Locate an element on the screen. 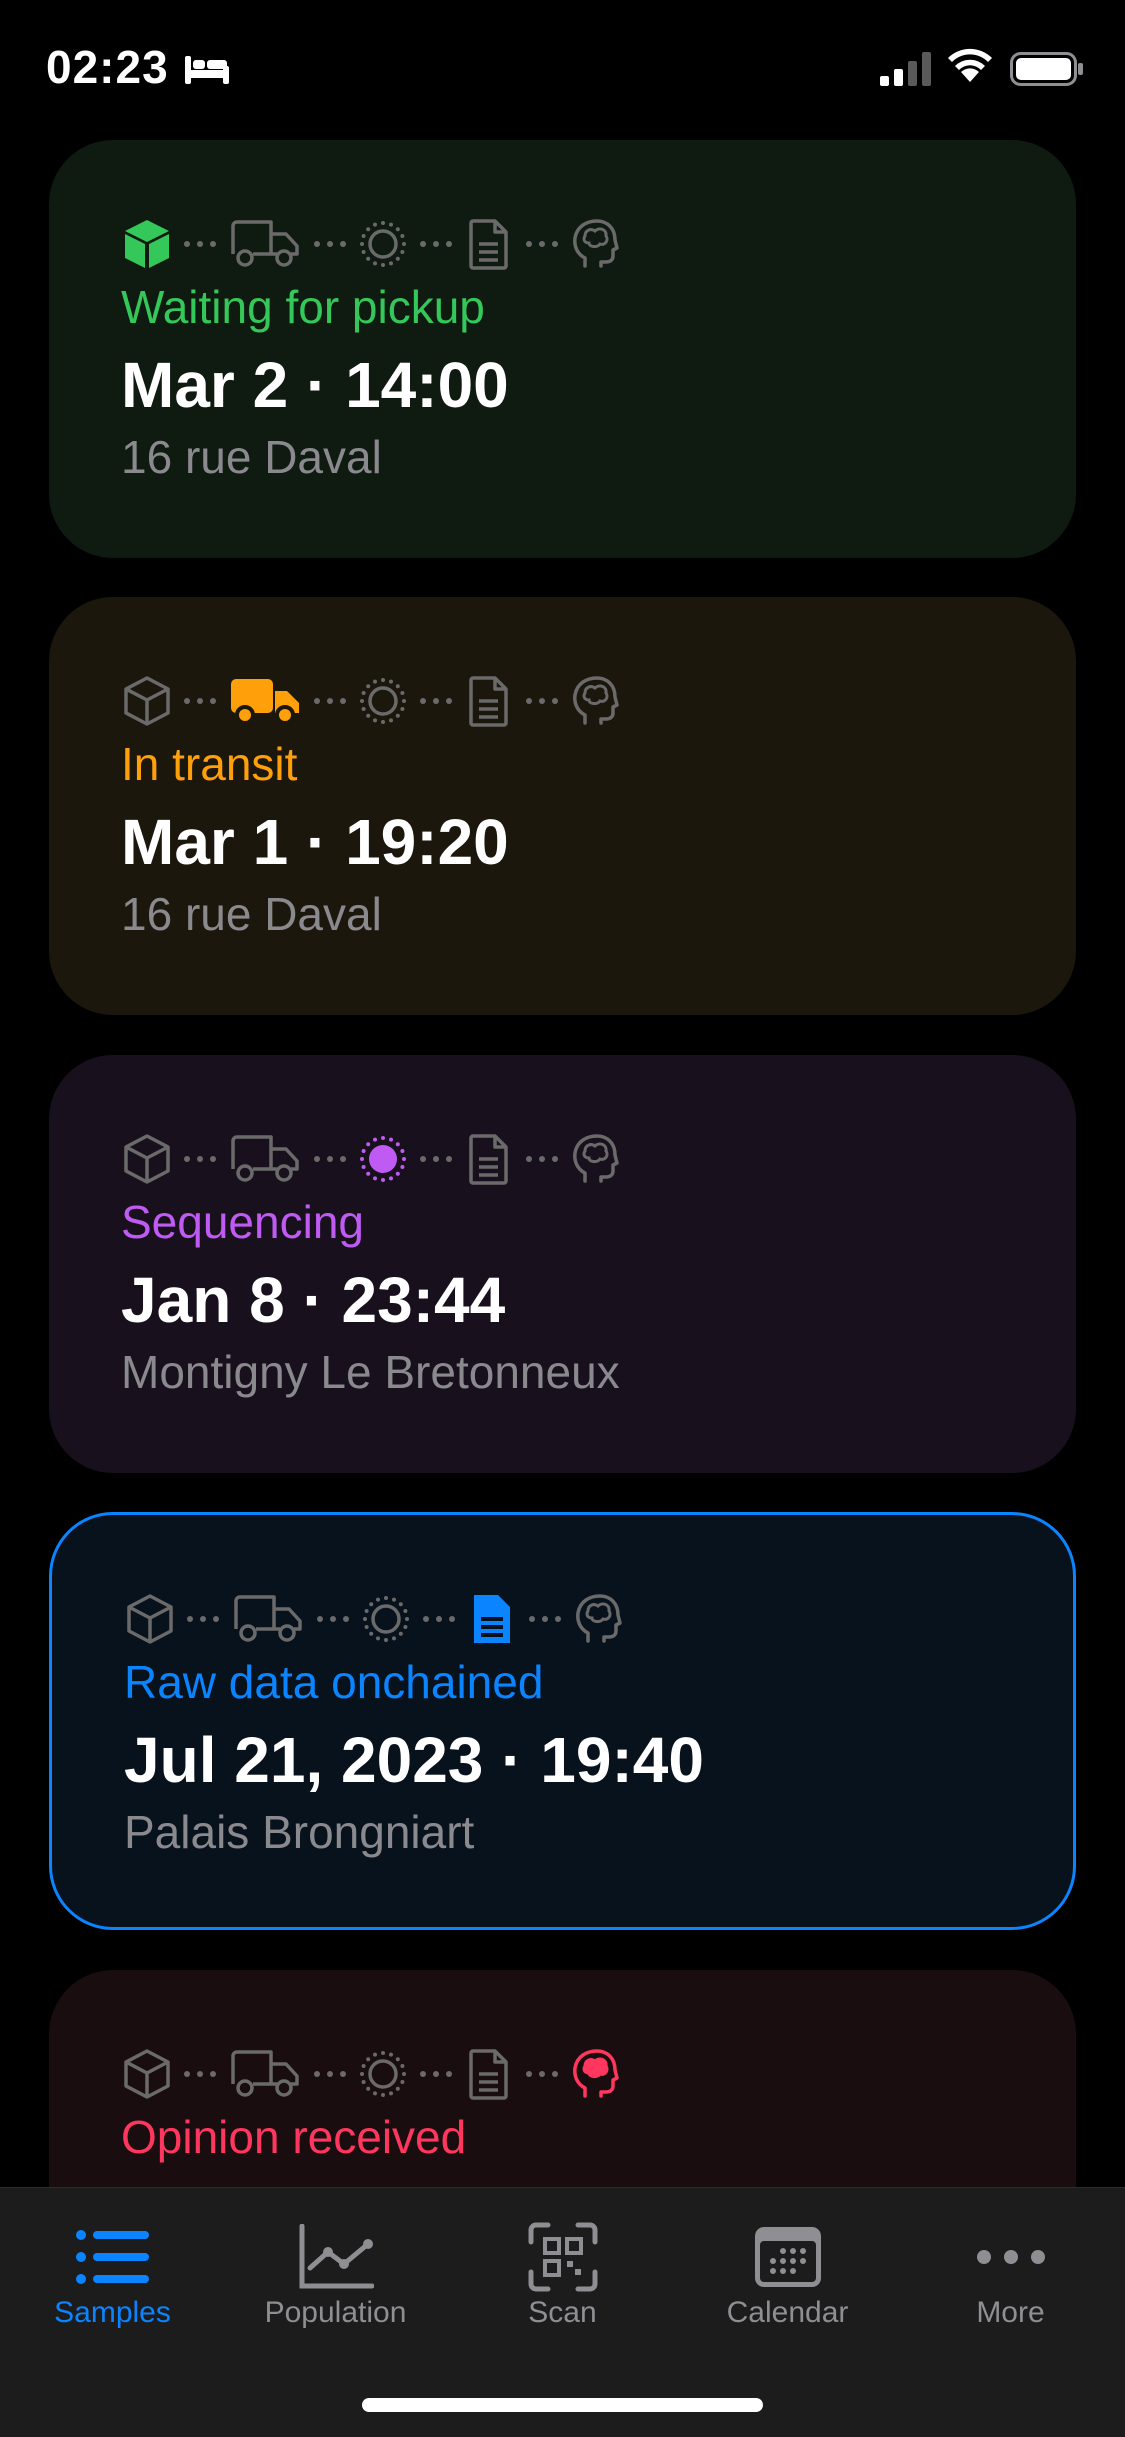 The image size is (1125, 2437). sample-status: Sequencing is located at coordinates (242, 1222).